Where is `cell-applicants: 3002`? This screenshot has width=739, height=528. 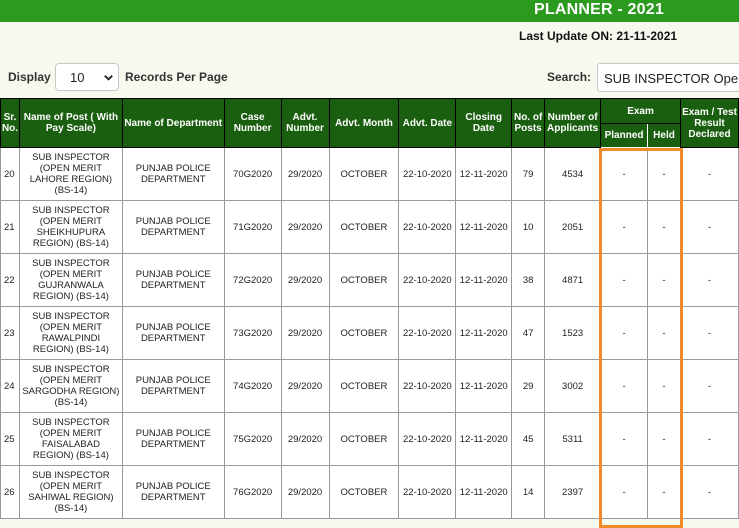
cell-applicants: 3002 is located at coordinates (573, 386).